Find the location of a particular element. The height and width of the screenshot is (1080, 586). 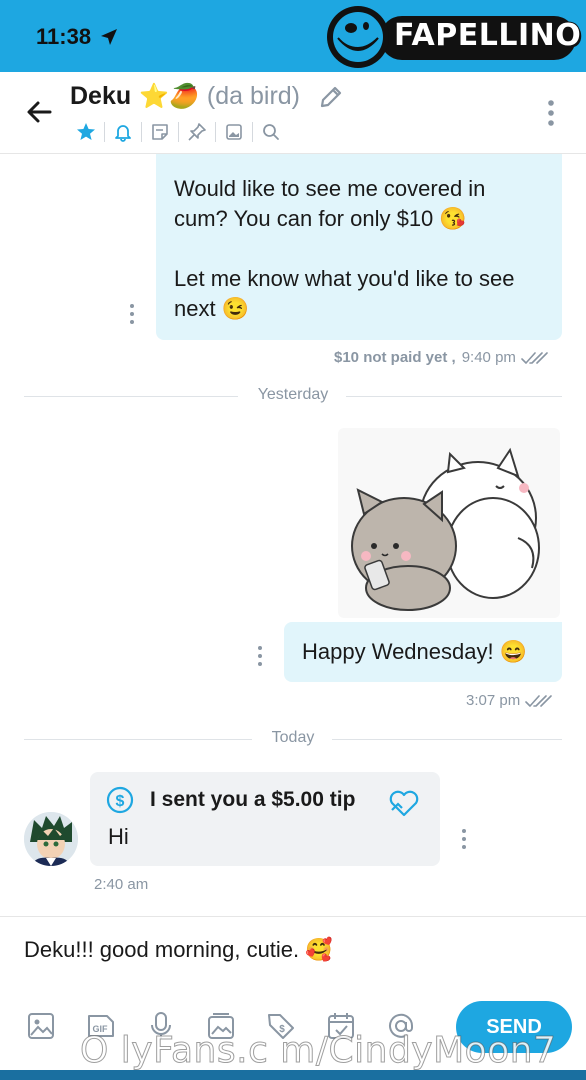

message-text: Happy Wednesday! 😄 is located at coordinates (415, 651).